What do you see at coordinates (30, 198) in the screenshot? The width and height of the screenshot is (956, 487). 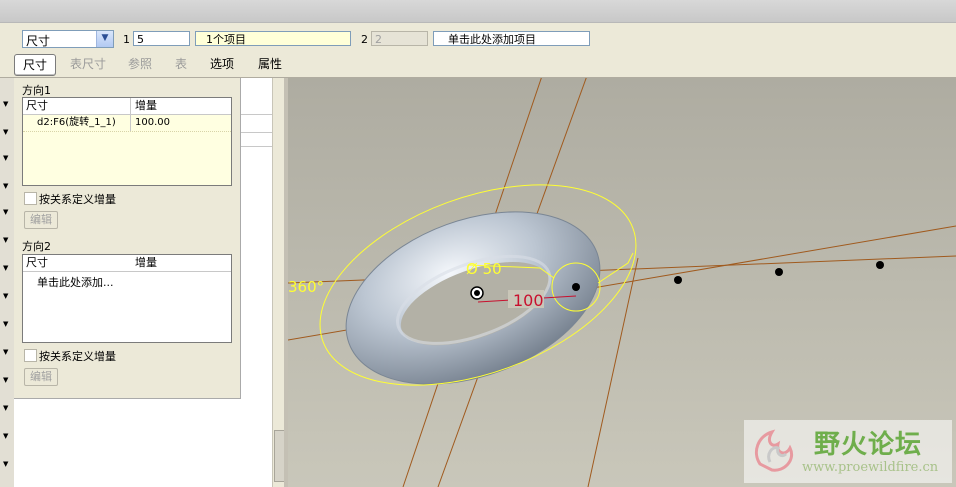 I see `direction1-relation-checkbox` at bounding box center [30, 198].